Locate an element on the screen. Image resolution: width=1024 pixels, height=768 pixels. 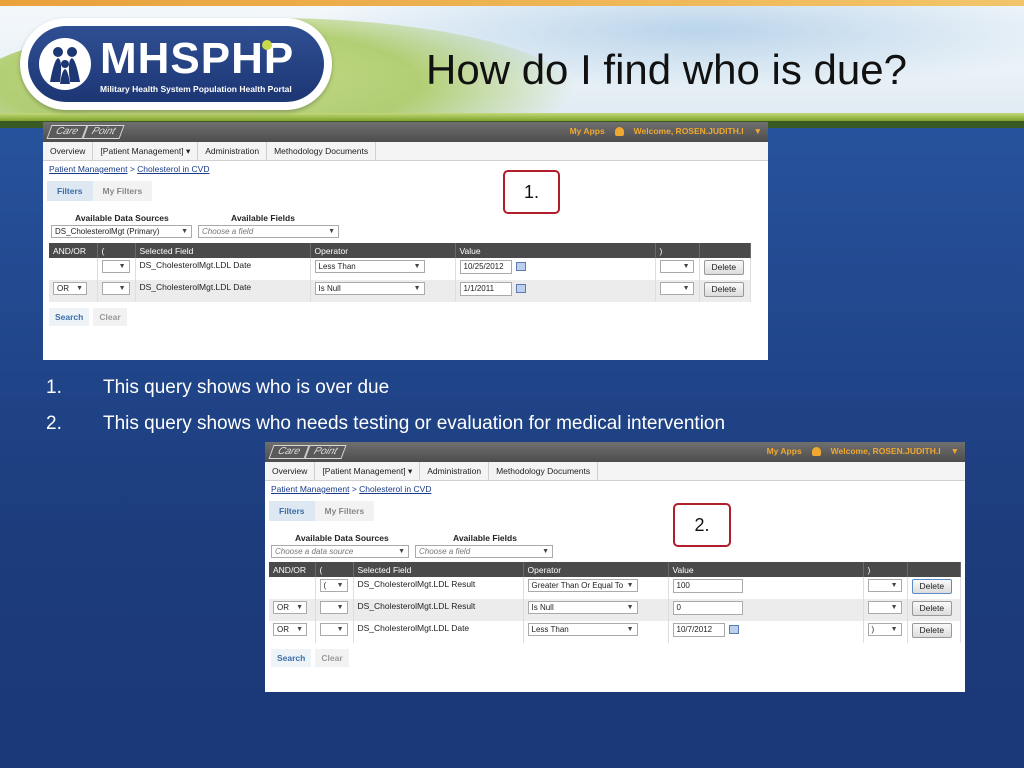
close-paren-cell: ▼ is located at coordinates (677, 291).